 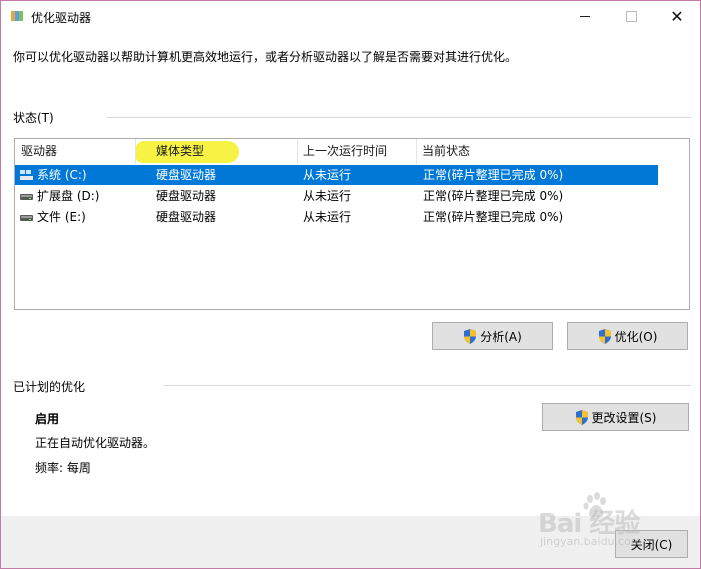 What do you see at coordinates (75, 151) in the screenshot?
I see `column-header-drive: 驱动器` at bounding box center [75, 151].